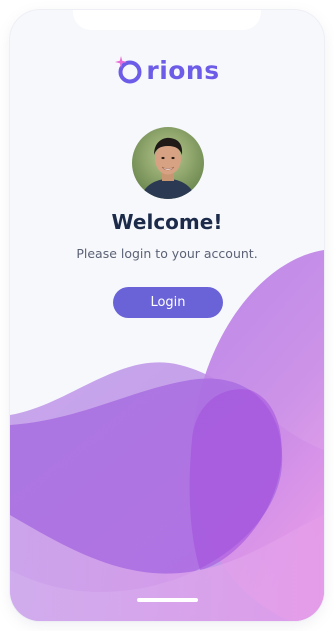 This screenshot has height=631, width=334. What do you see at coordinates (167, 20) in the screenshot?
I see `device-notch` at bounding box center [167, 20].